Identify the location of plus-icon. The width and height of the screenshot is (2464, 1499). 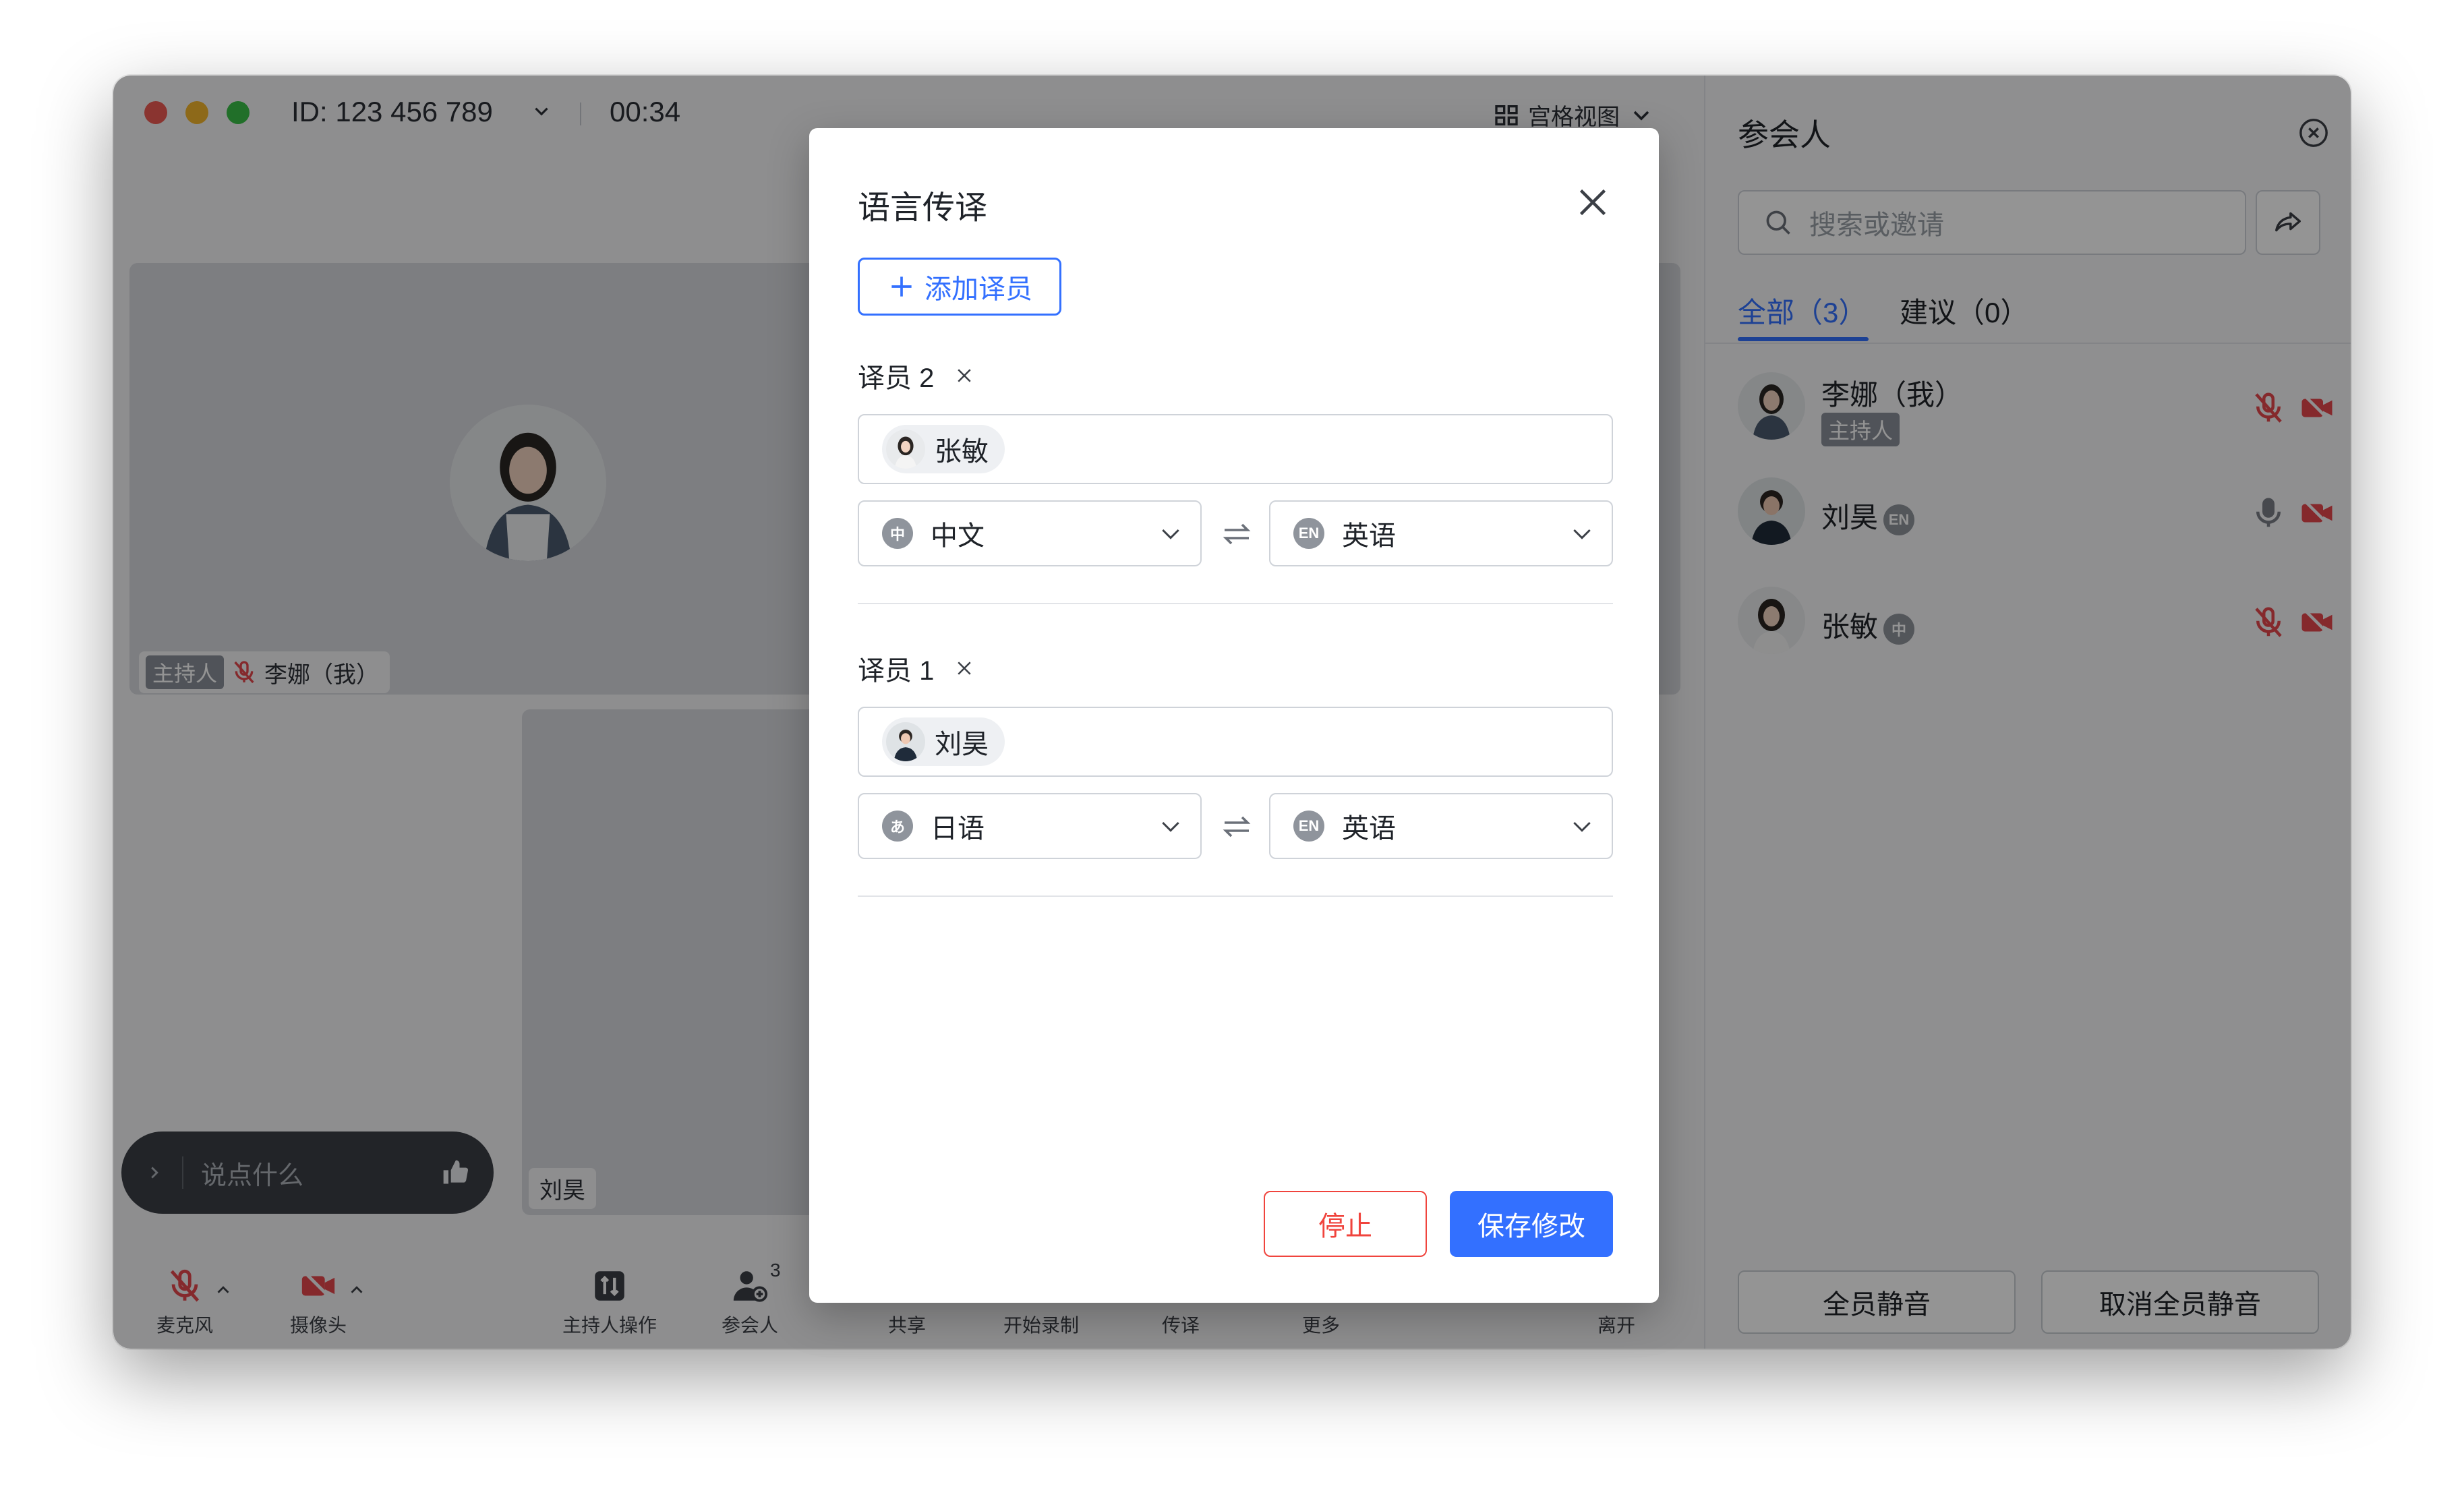
(901, 287).